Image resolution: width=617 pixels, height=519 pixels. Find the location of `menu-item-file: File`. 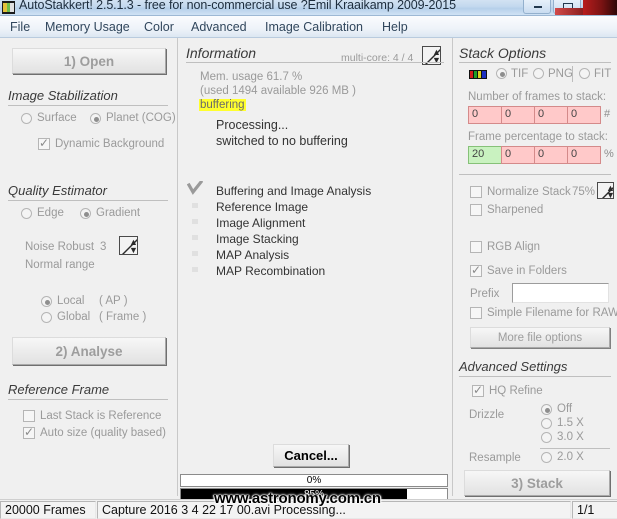

menu-item-file: File is located at coordinates (20, 27).